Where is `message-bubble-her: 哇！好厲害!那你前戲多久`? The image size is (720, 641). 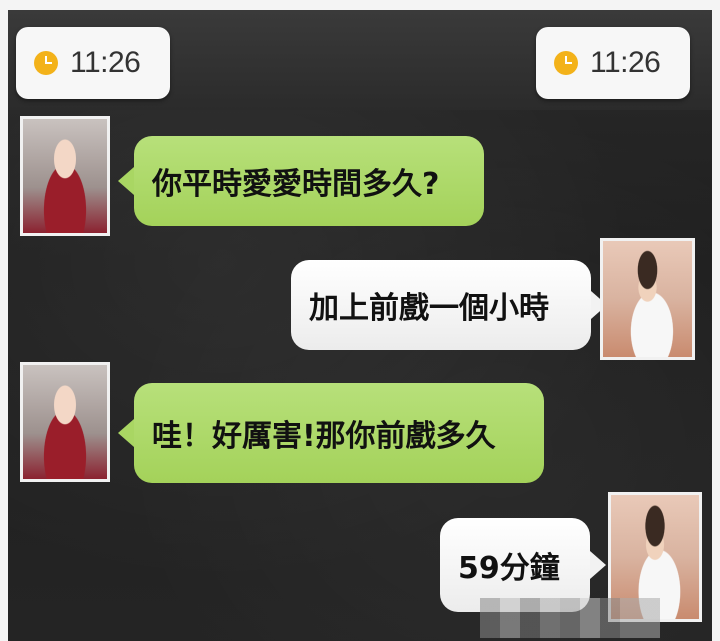 message-bubble-her: 哇！好厲害!那你前戲多久 is located at coordinates (331, 433).